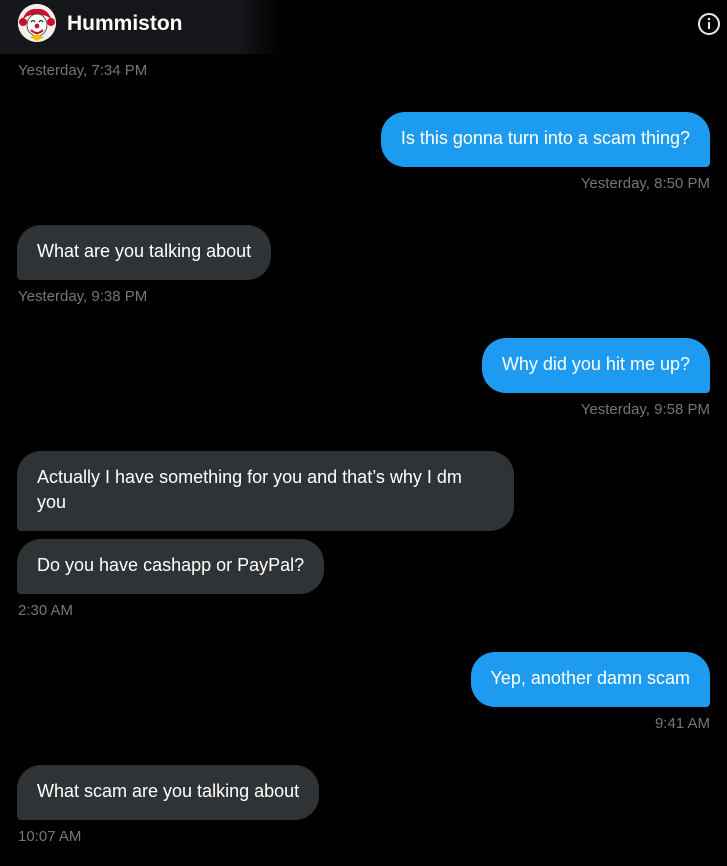 This screenshot has width=727, height=866. Describe the element at coordinates (37, 23) in the screenshot. I see `clown-avatar-icon` at that location.